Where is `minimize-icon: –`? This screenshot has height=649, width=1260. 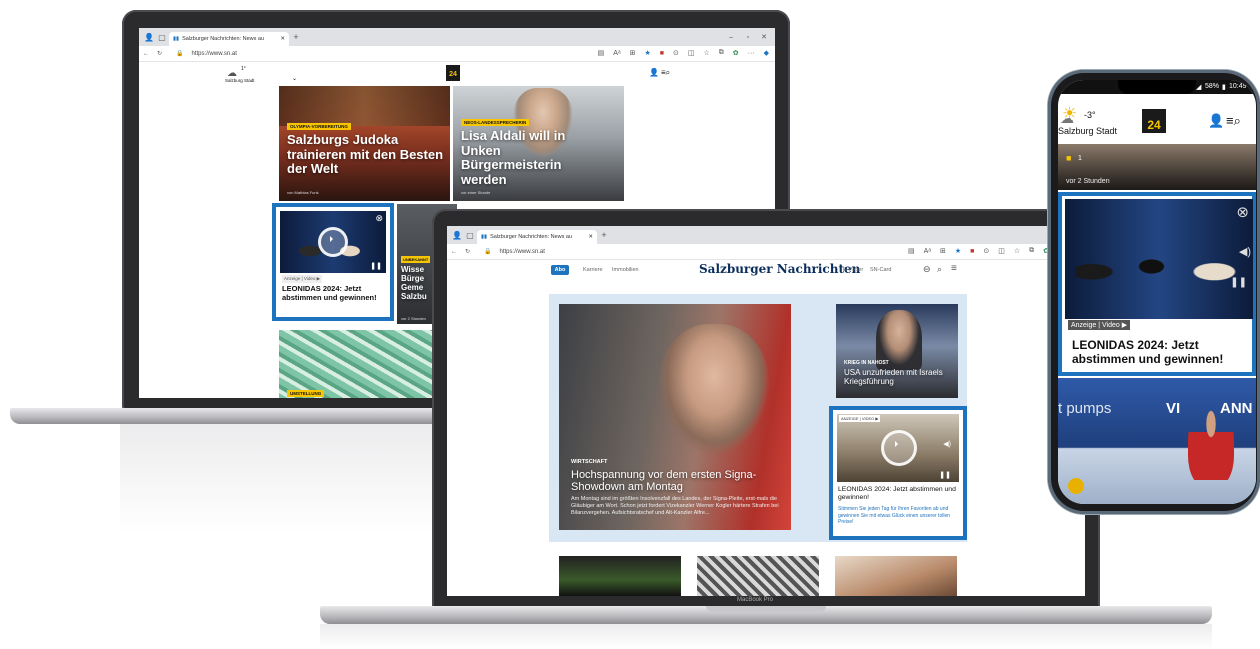
minimize-icon: – is located at coordinates (731, 37).